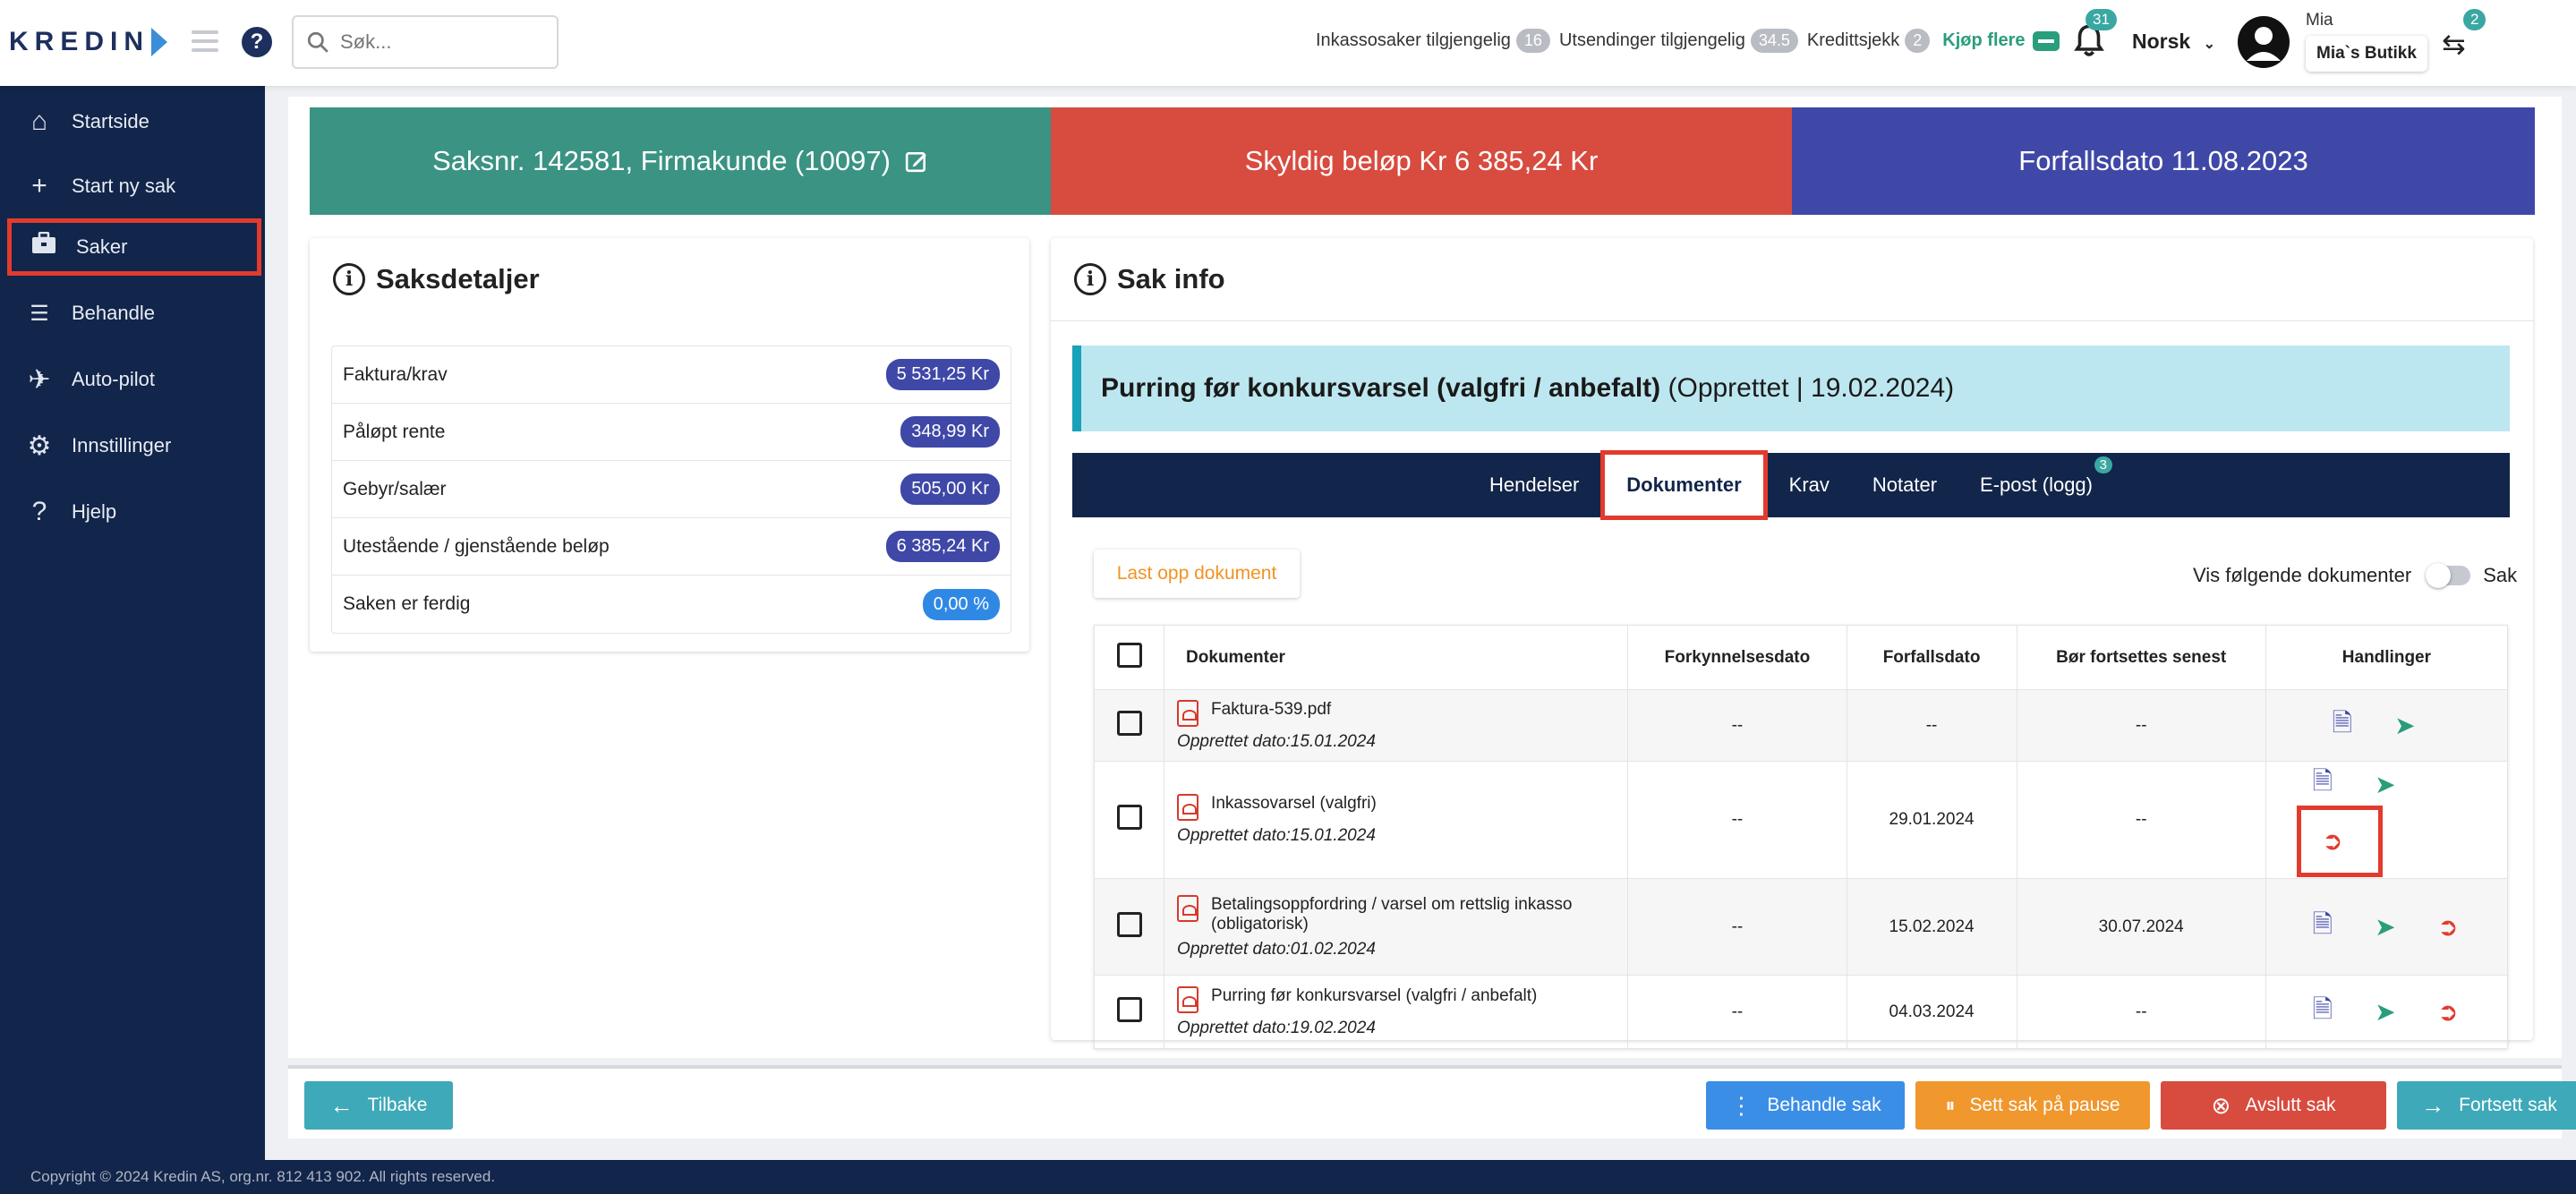  Describe the element at coordinates (2161, 41) in the screenshot. I see `language-label: Norsk` at that location.